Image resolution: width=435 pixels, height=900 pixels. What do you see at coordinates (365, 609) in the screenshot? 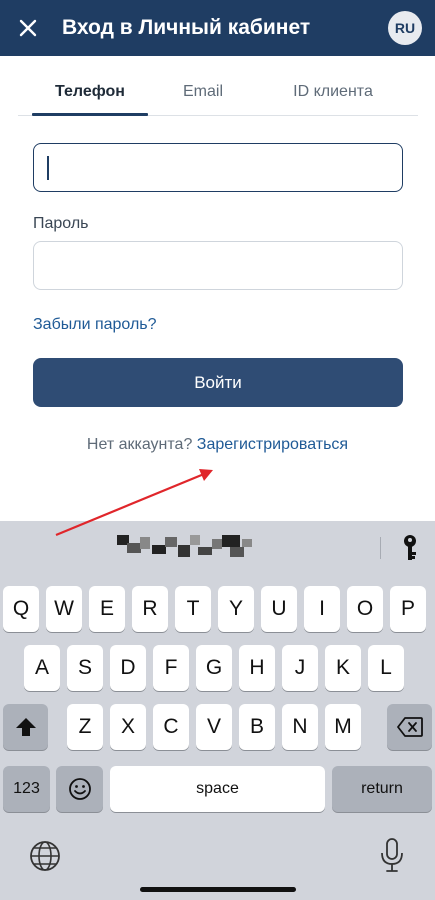
I see `key-o: O` at bounding box center [365, 609].